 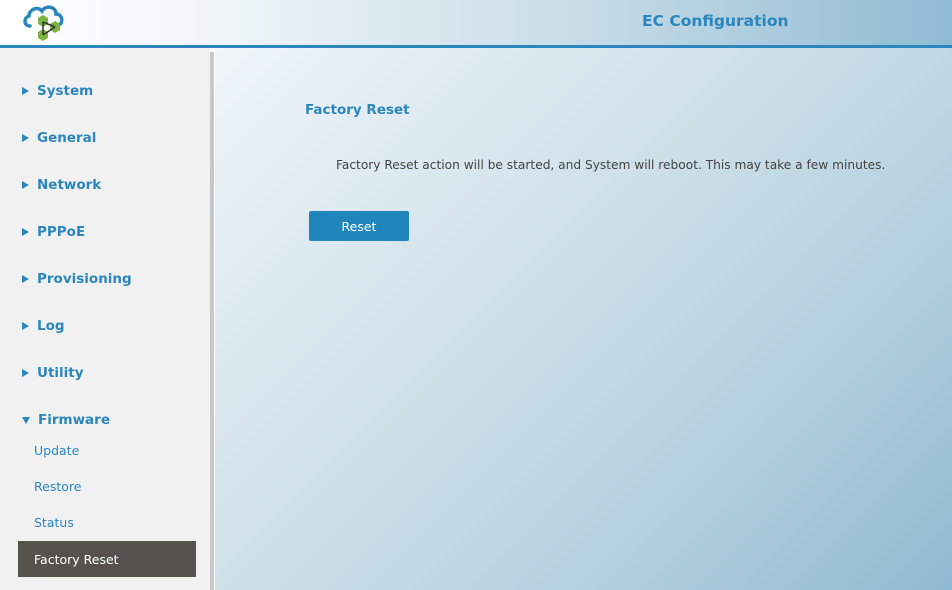 I want to click on sidebar-item-pppoe: PPPoE, so click(x=53, y=232).